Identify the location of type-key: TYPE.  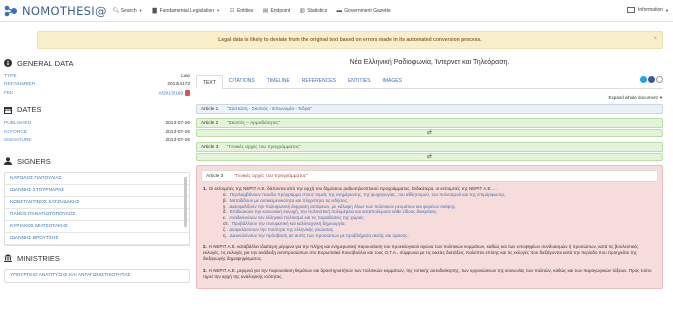
(10, 76).